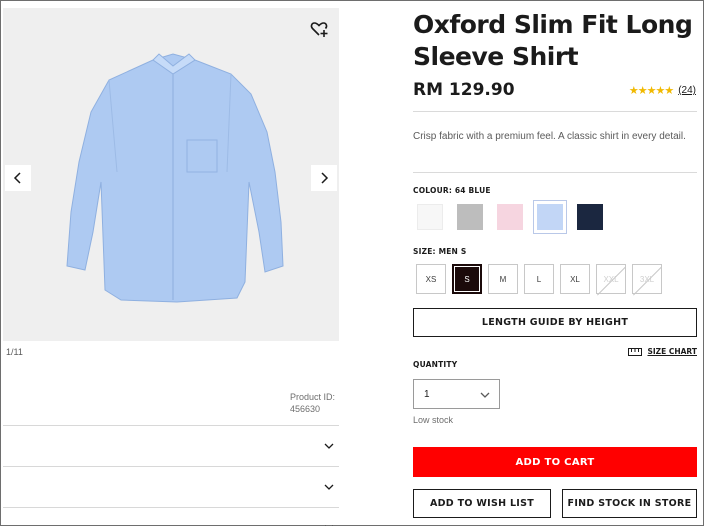 The image size is (704, 526). What do you see at coordinates (305, 409) in the screenshot?
I see `product-id-value: 456630` at bounding box center [305, 409].